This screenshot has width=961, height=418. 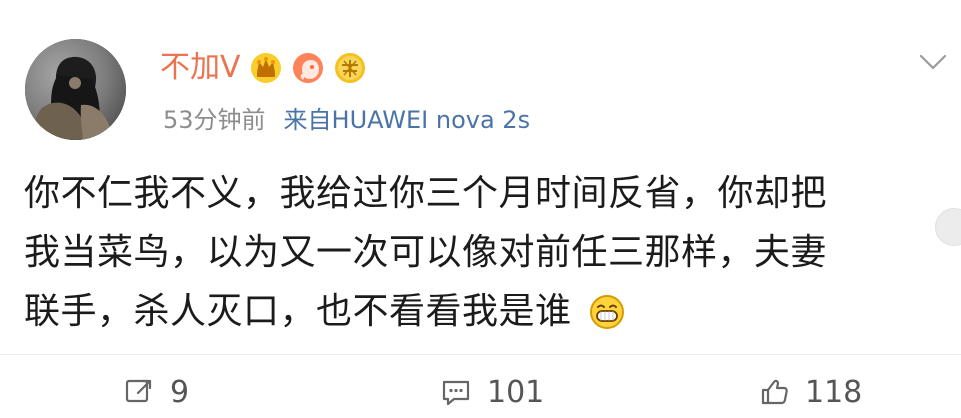 I want to click on crown-icon, so click(x=266, y=68).